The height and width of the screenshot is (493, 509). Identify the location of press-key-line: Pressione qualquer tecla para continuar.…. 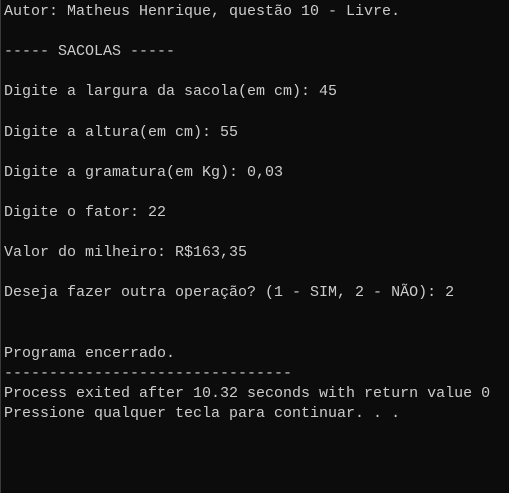
(202, 413).